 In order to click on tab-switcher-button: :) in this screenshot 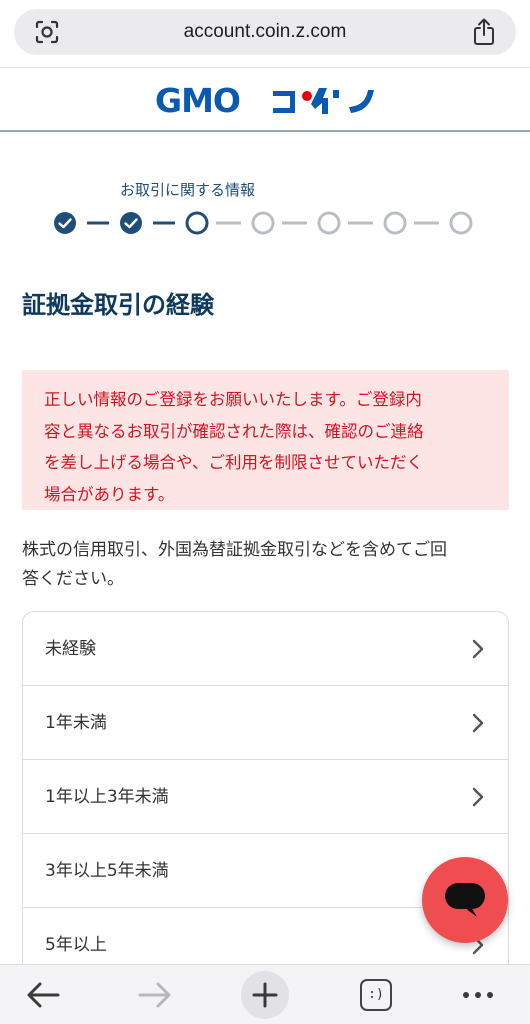, I will do `click(376, 995)`.